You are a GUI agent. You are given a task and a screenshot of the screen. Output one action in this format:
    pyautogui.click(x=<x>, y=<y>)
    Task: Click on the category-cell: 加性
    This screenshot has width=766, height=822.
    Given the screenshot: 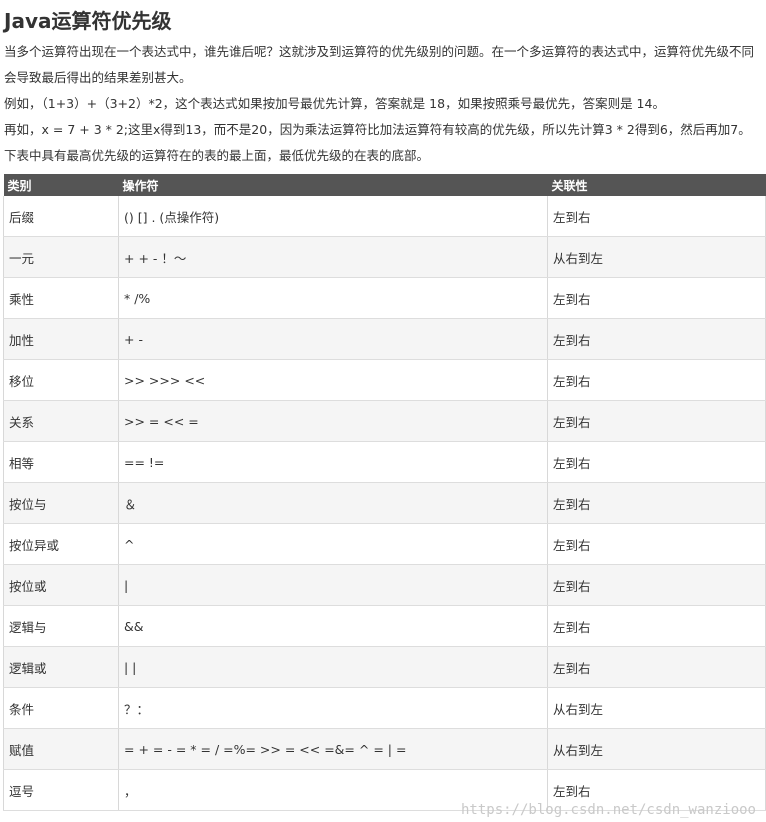 What is the action you would take?
    pyautogui.click(x=61, y=339)
    